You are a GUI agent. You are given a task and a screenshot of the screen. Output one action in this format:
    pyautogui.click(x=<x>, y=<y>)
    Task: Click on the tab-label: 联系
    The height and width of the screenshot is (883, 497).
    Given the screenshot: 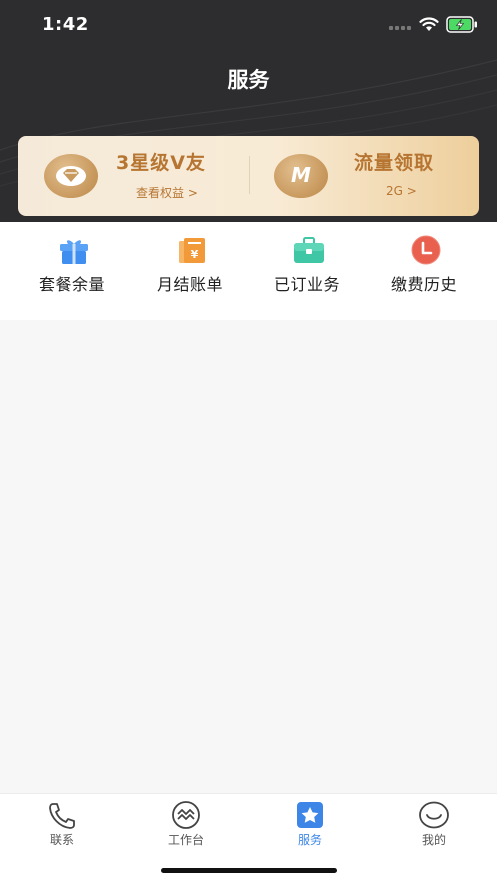 What is the action you would take?
    pyautogui.click(x=61, y=840)
    